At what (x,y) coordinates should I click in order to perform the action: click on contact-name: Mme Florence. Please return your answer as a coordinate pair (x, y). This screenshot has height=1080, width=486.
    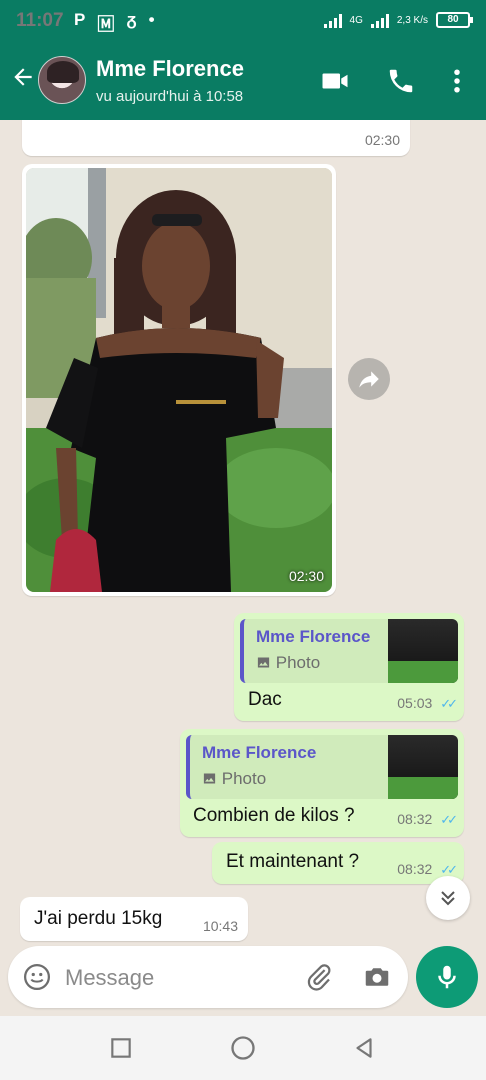
    Looking at the image, I should click on (170, 69).